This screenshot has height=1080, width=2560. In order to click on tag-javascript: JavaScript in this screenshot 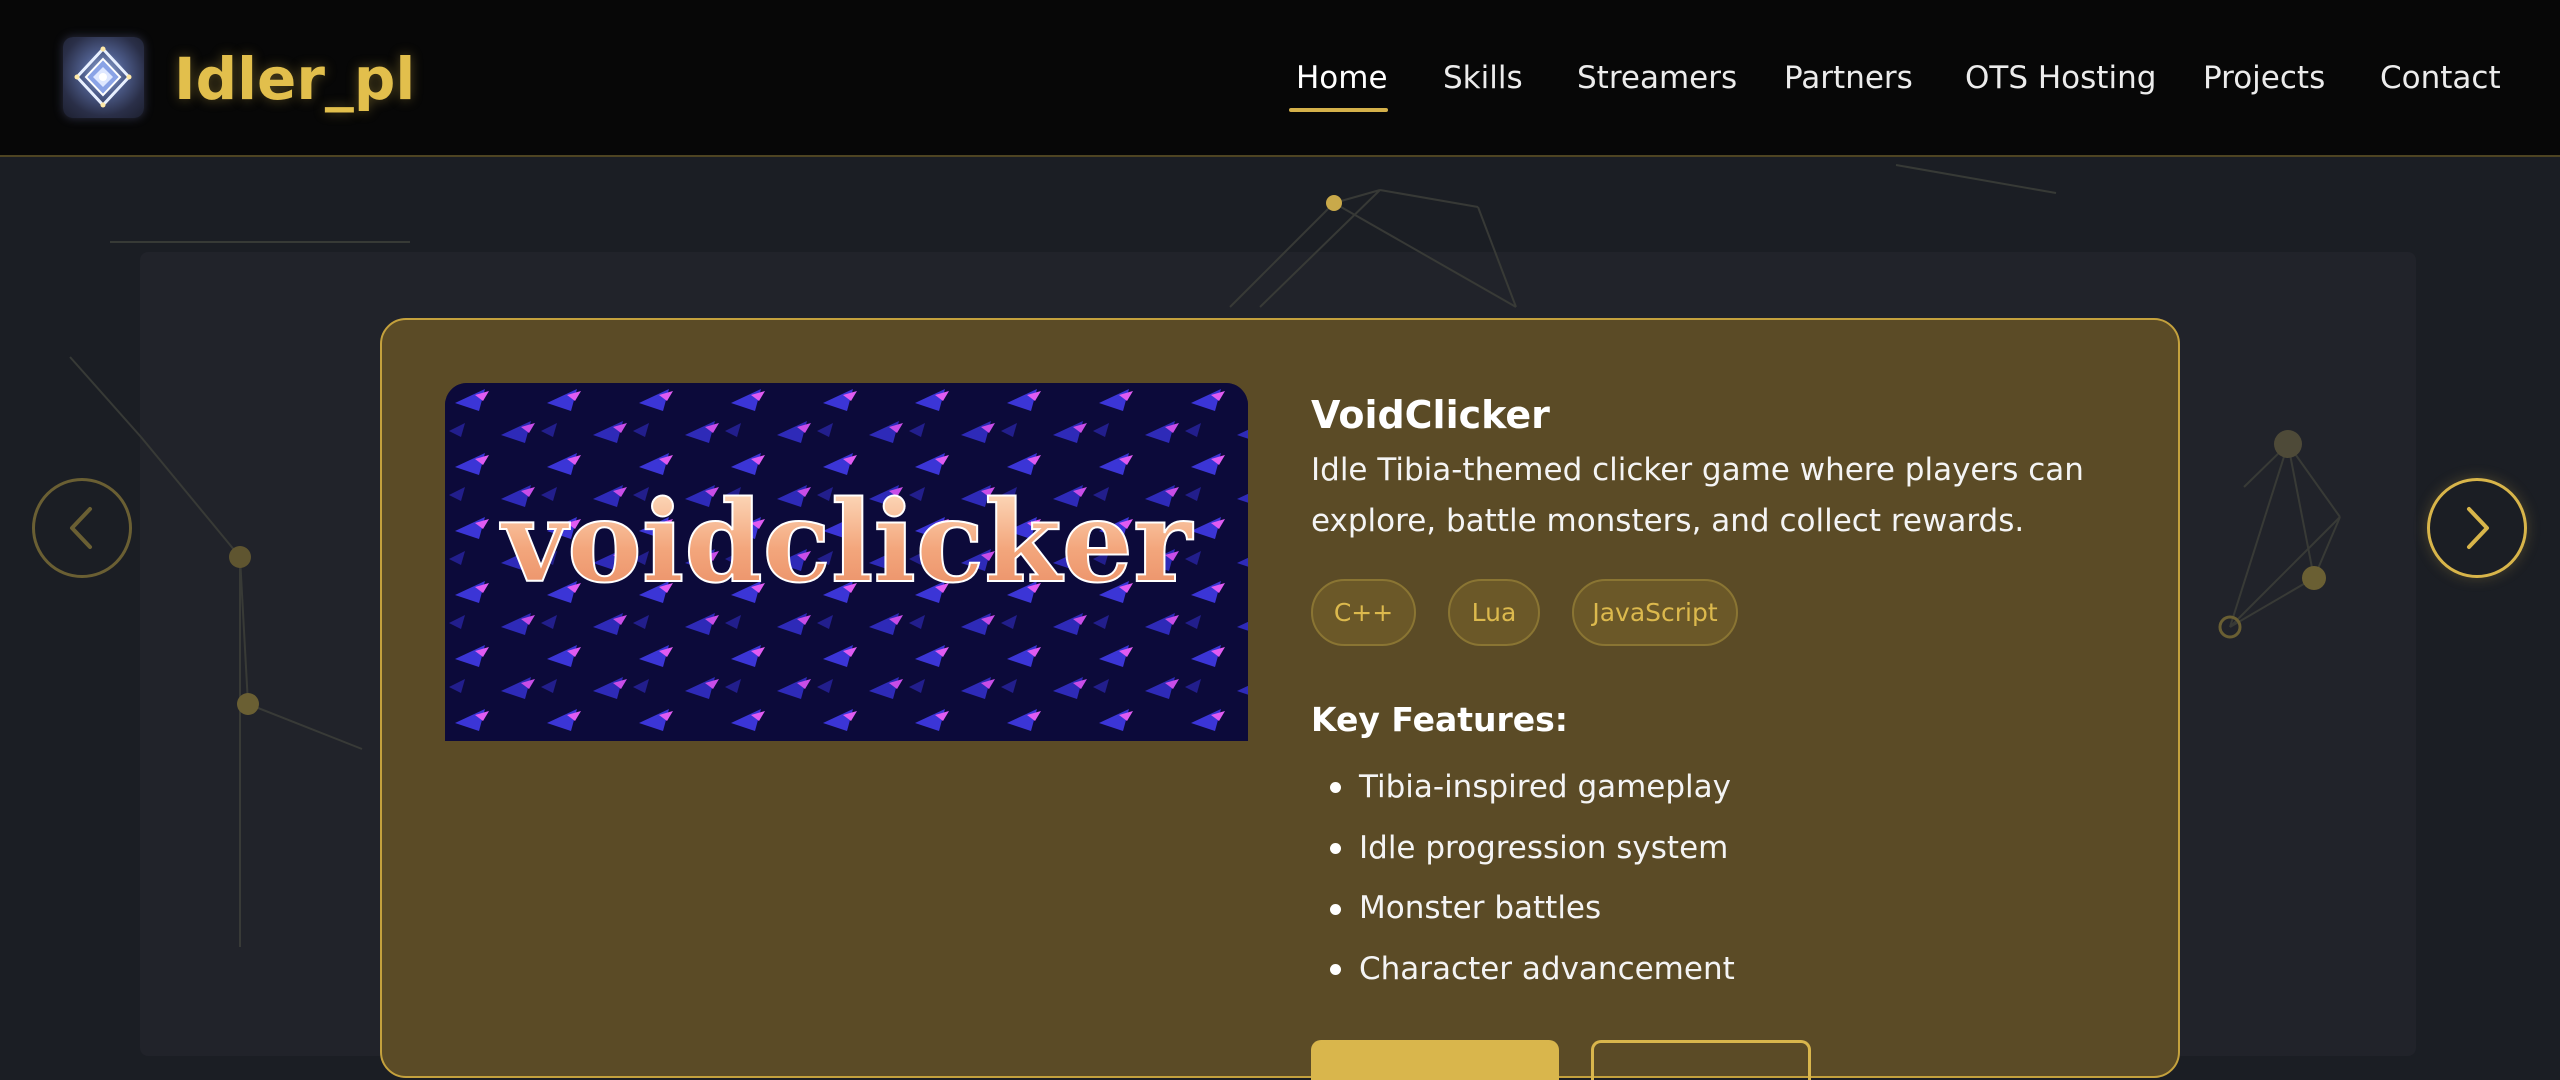, I will do `click(1655, 612)`.